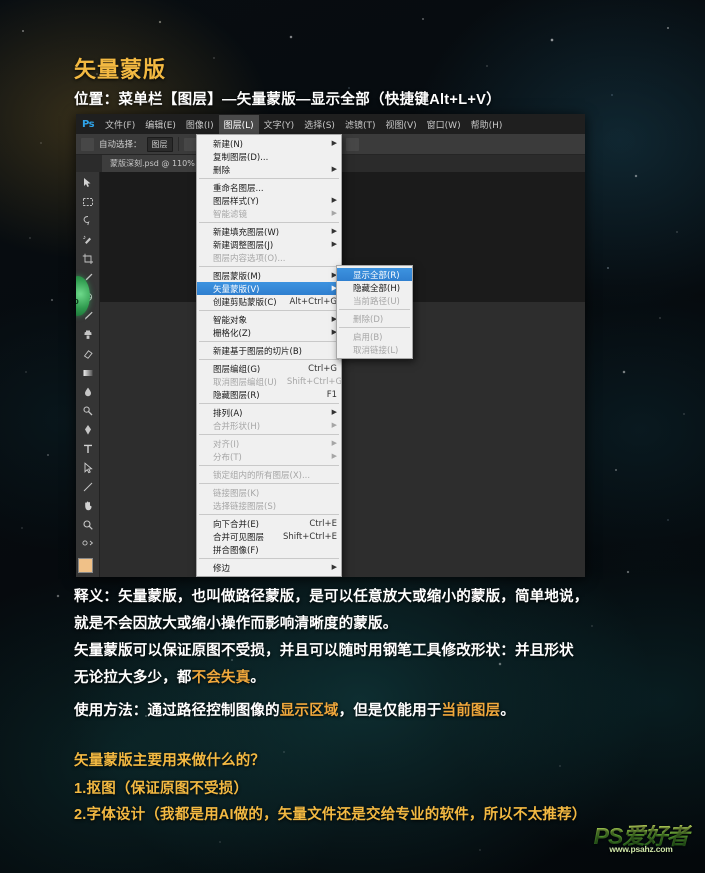 Image resolution: width=705 pixels, height=873 pixels. What do you see at coordinates (323, 523) in the screenshot?
I see `menu-item-shortcut: Ctrl+E` at bounding box center [323, 523].